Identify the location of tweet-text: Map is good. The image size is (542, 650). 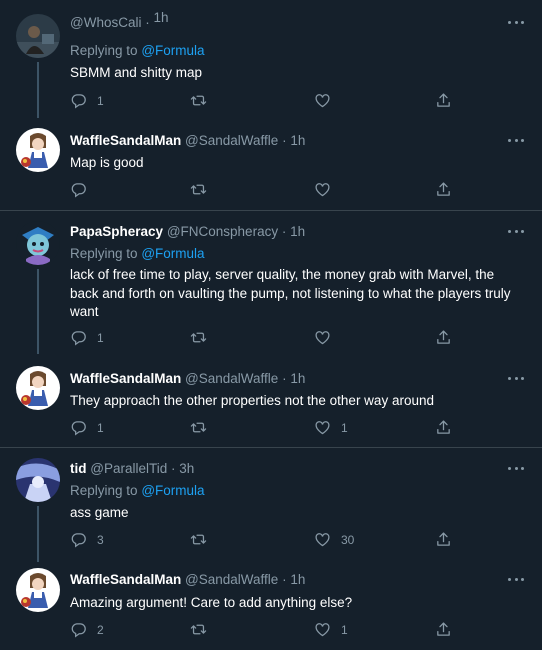
(107, 162).